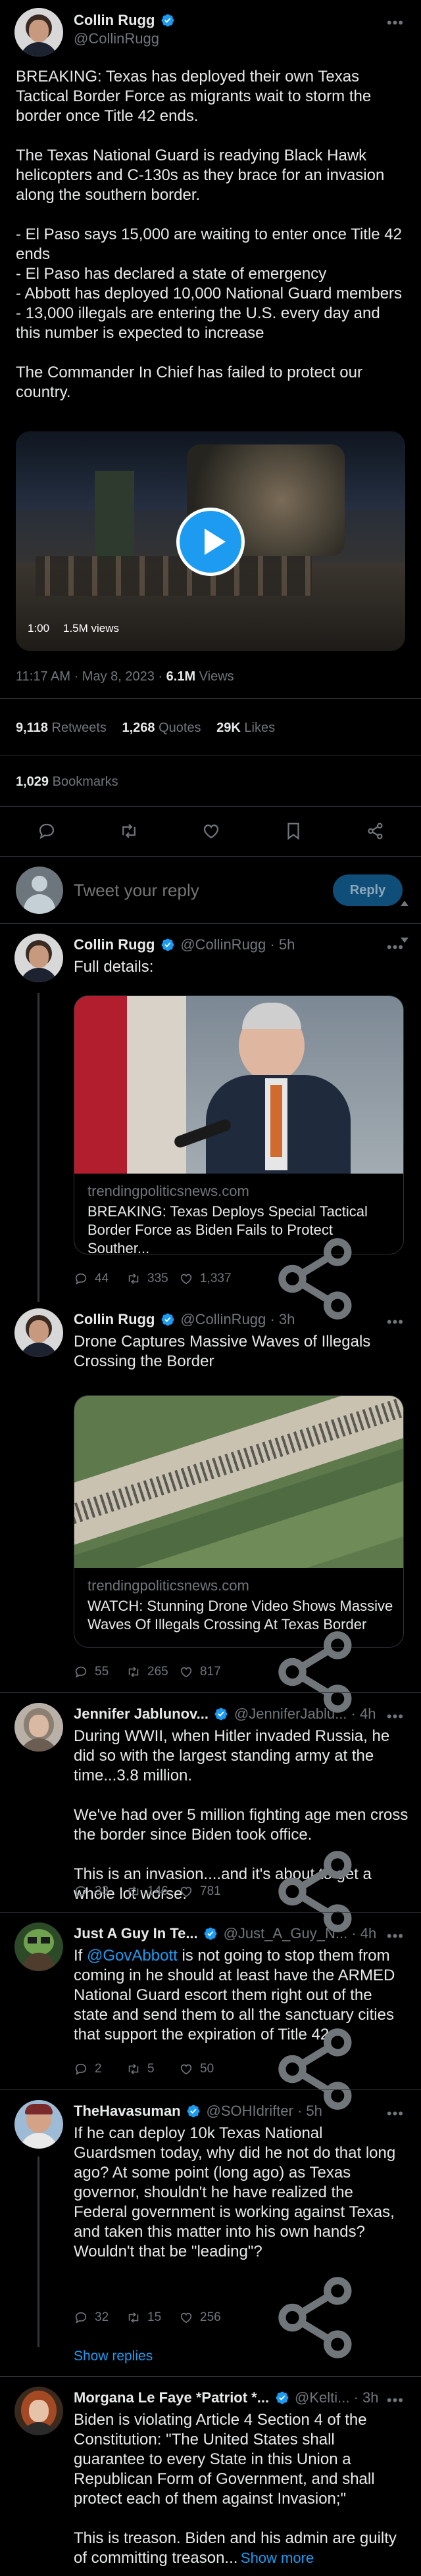 This screenshot has width=421, height=2576. I want to click on link-card-domain: trendingpoliticsnews.com, so click(168, 1191).